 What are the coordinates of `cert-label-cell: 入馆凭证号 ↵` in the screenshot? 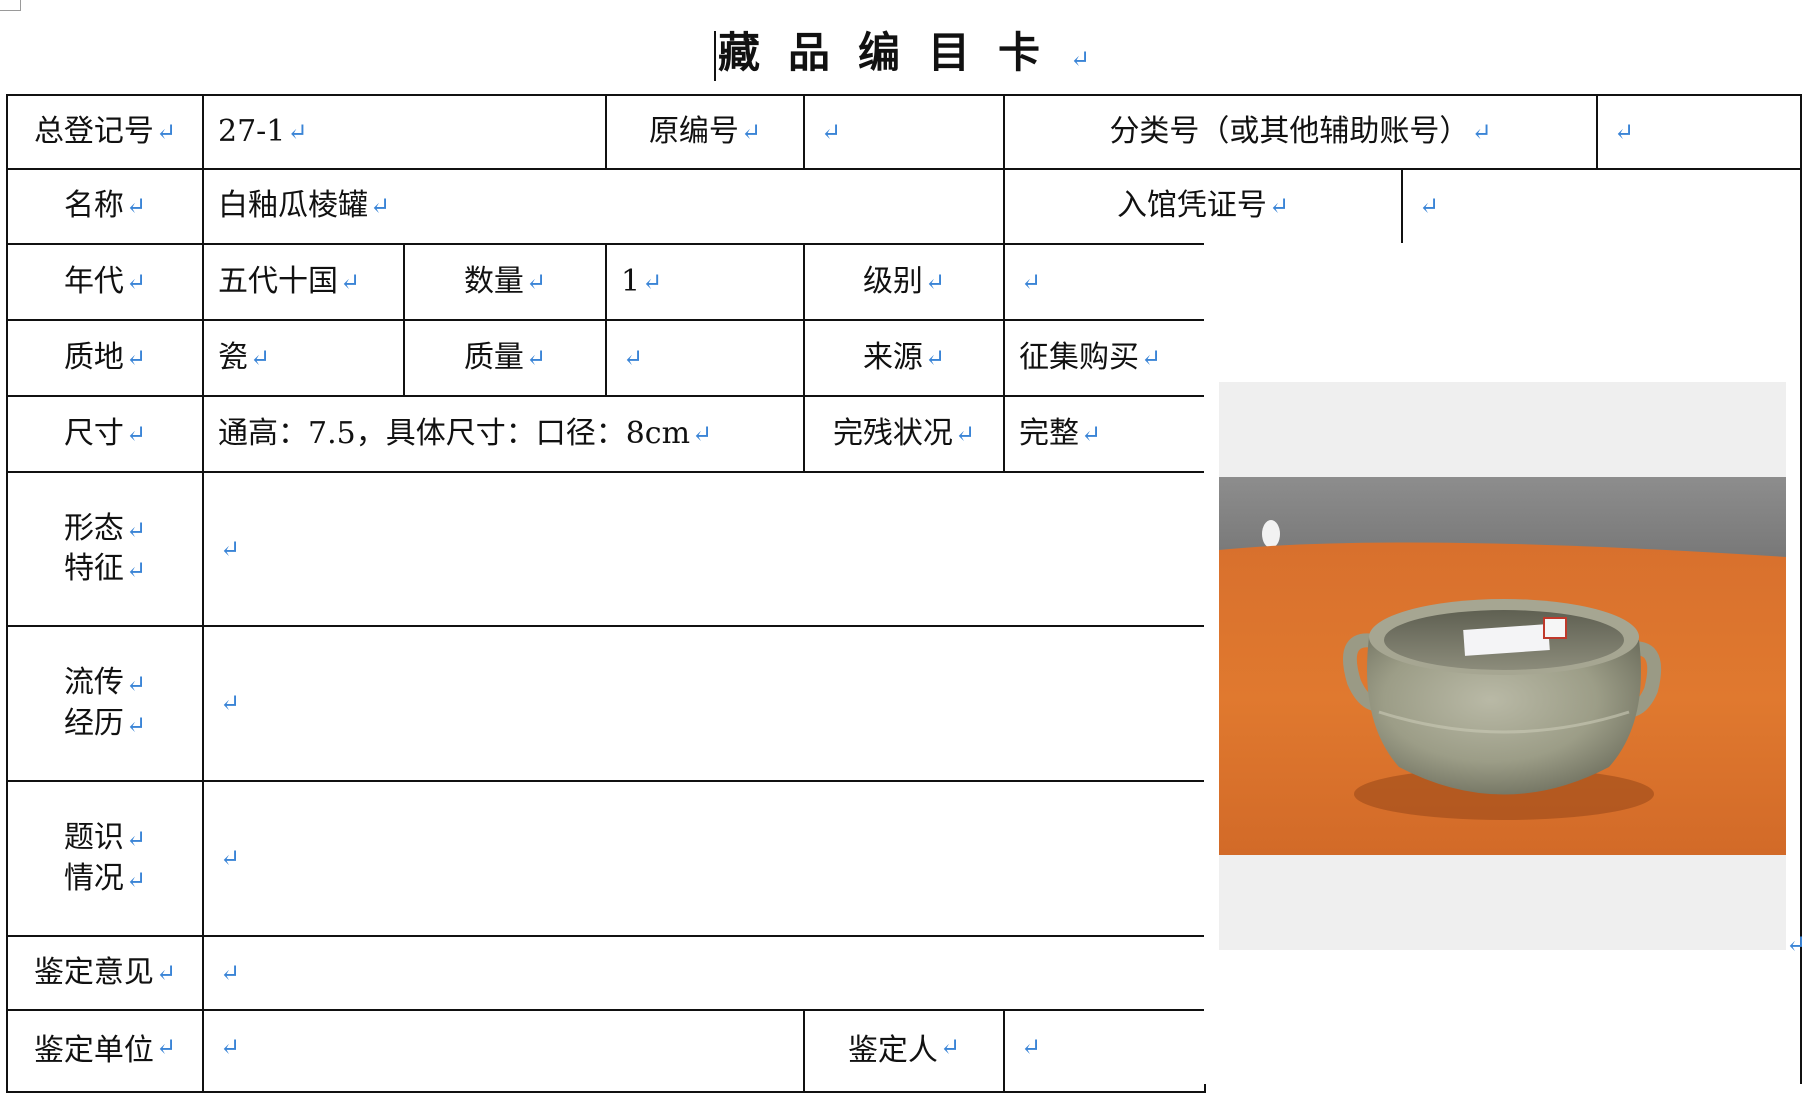 It's located at (1203, 206).